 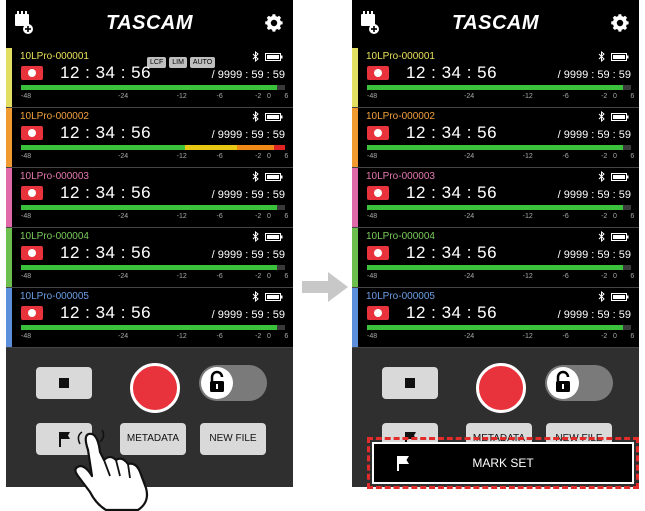 What do you see at coordinates (400, 56) in the screenshot?
I see `track-file-name: 10LPro-000001` at bounding box center [400, 56].